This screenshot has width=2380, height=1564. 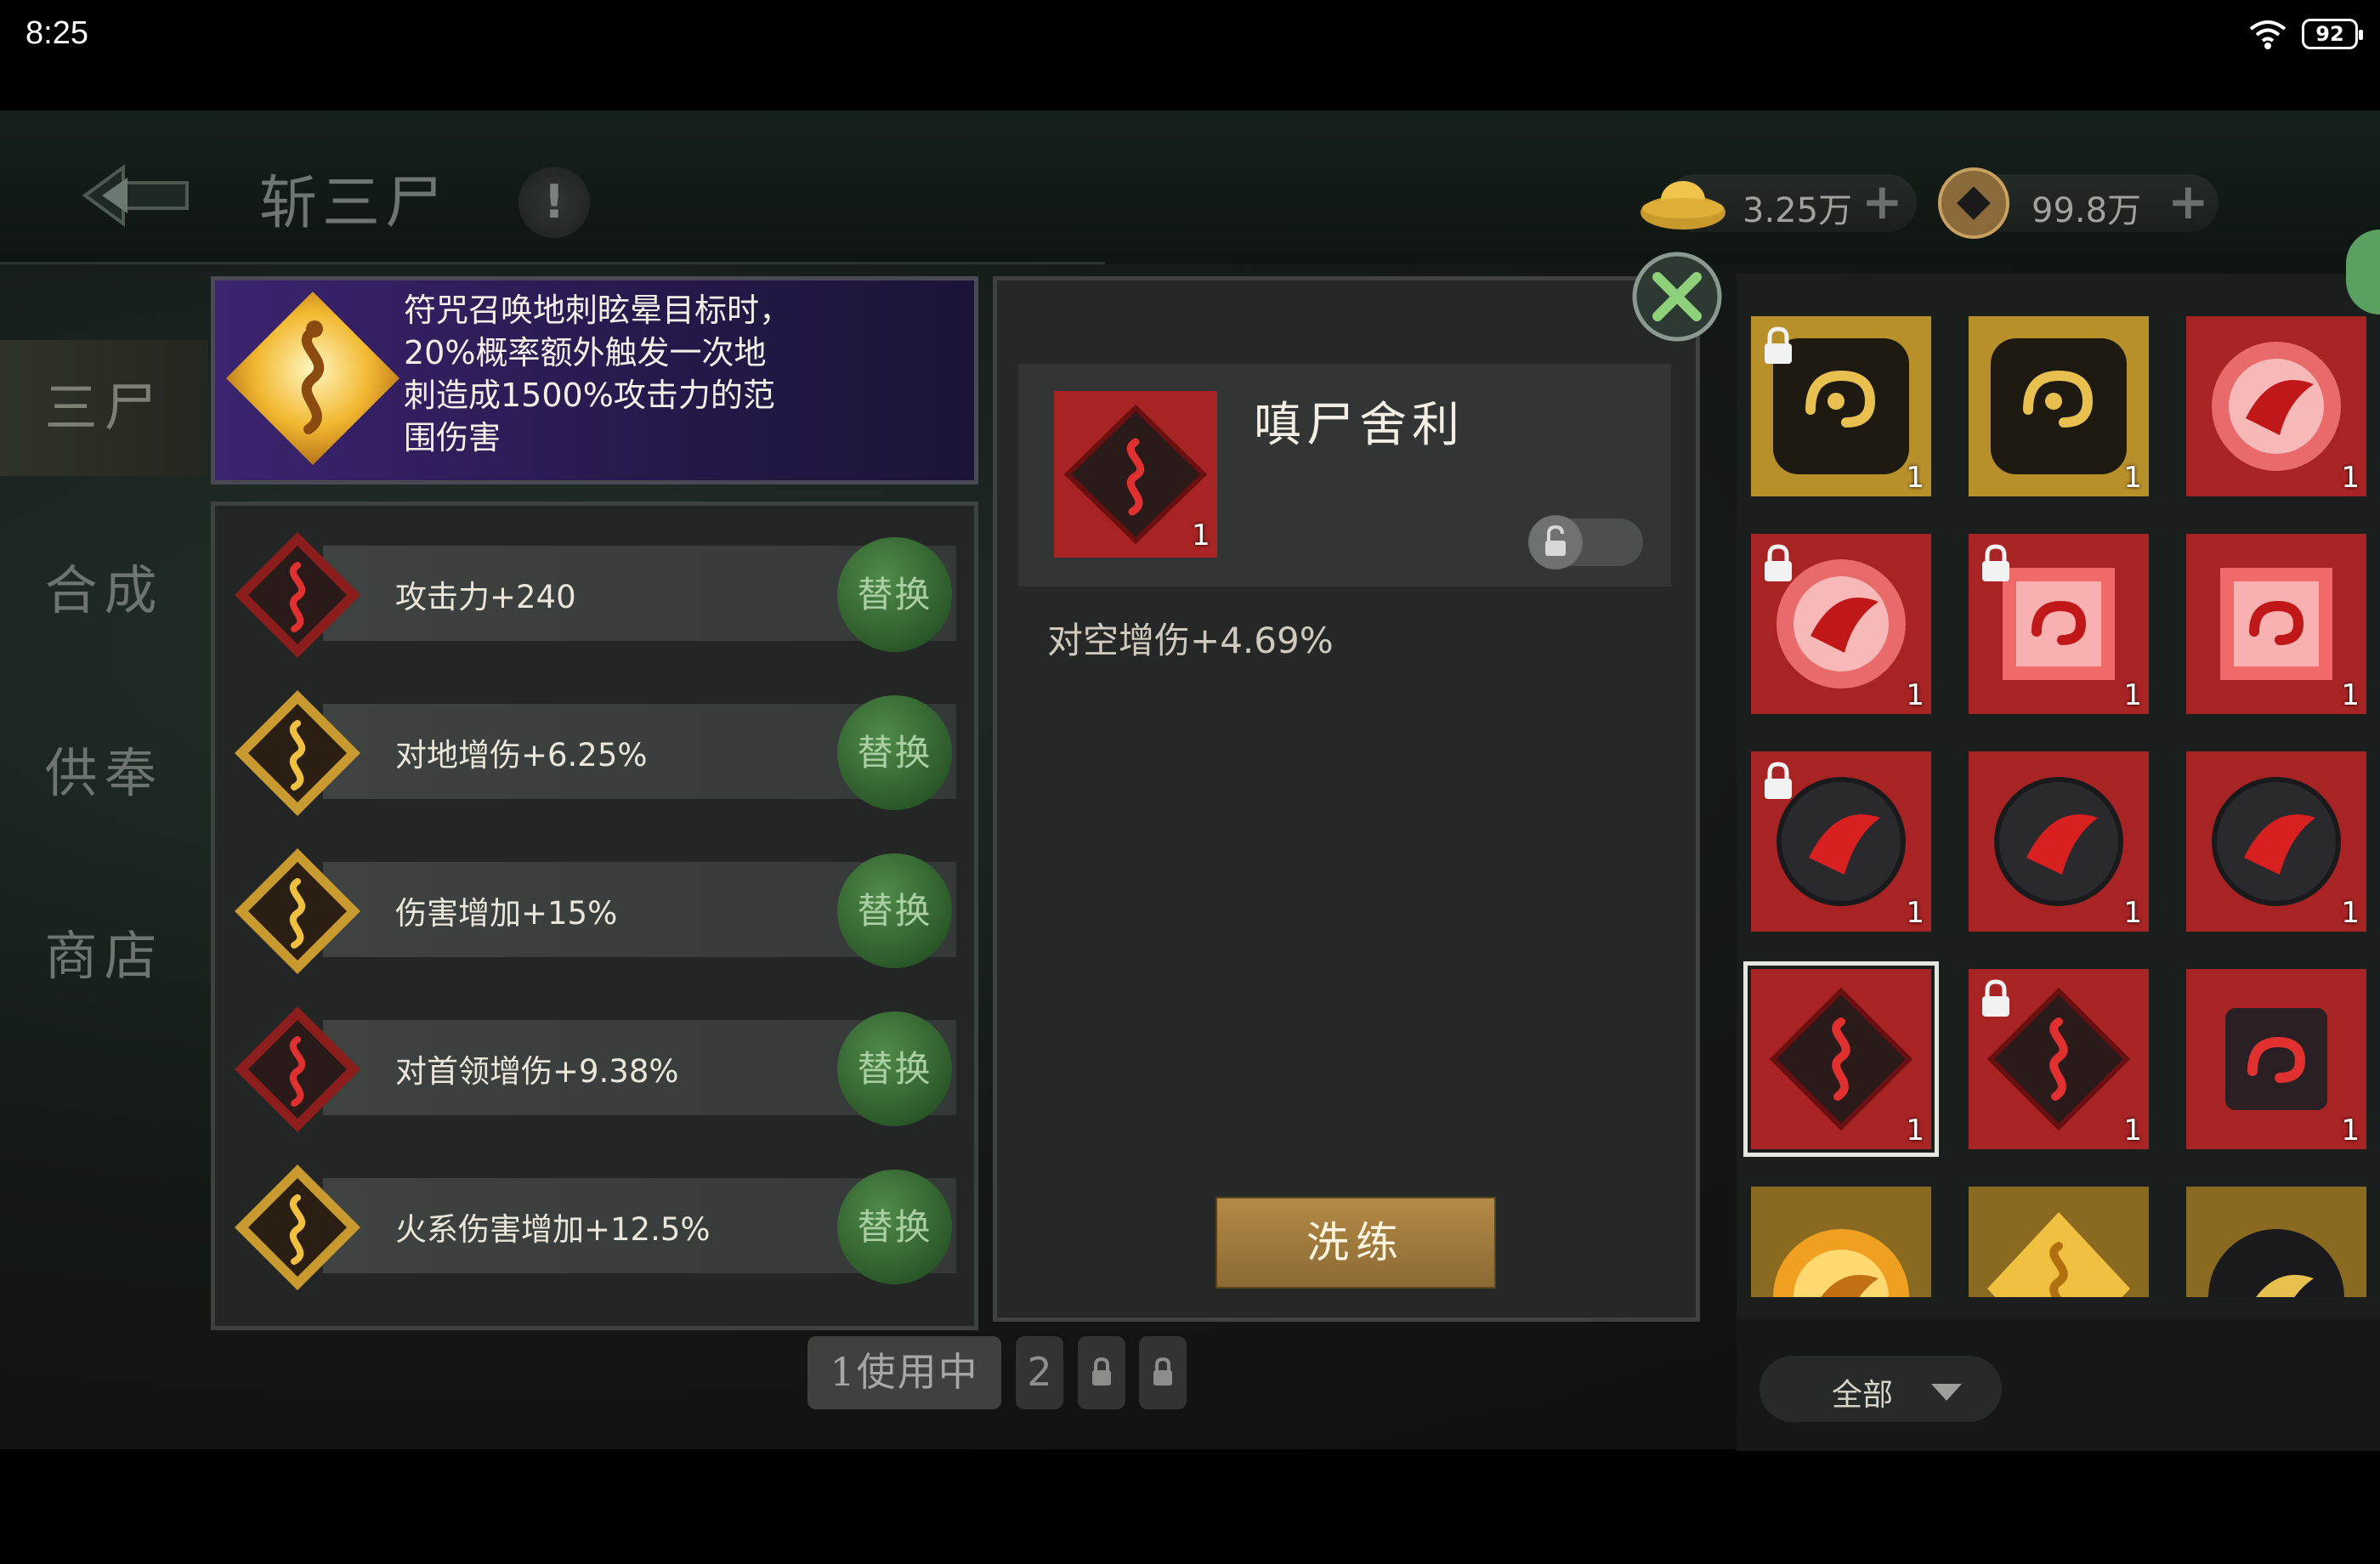 What do you see at coordinates (1974, 203) in the screenshot?
I see `copper-coin-icon` at bounding box center [1974, 203].